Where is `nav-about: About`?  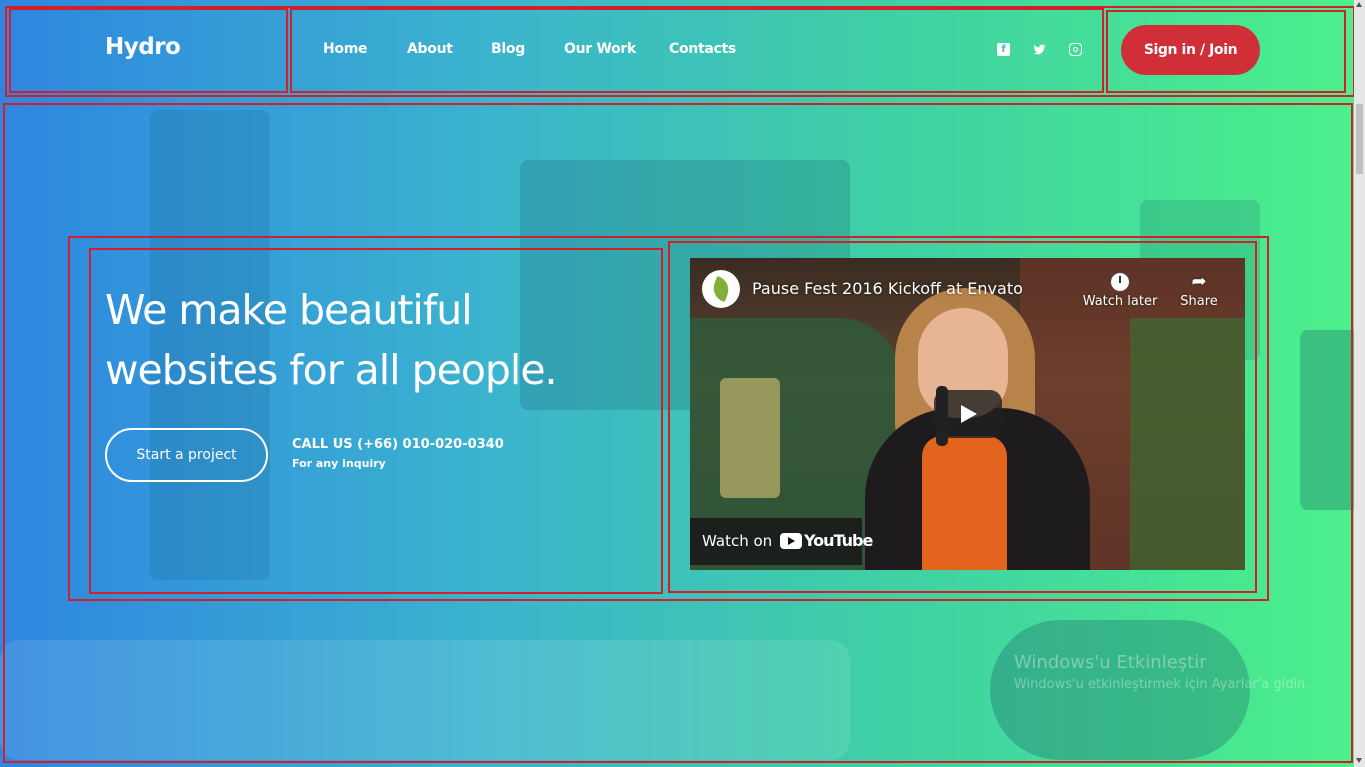 nav-about: About is located at coordinates (430, 49).